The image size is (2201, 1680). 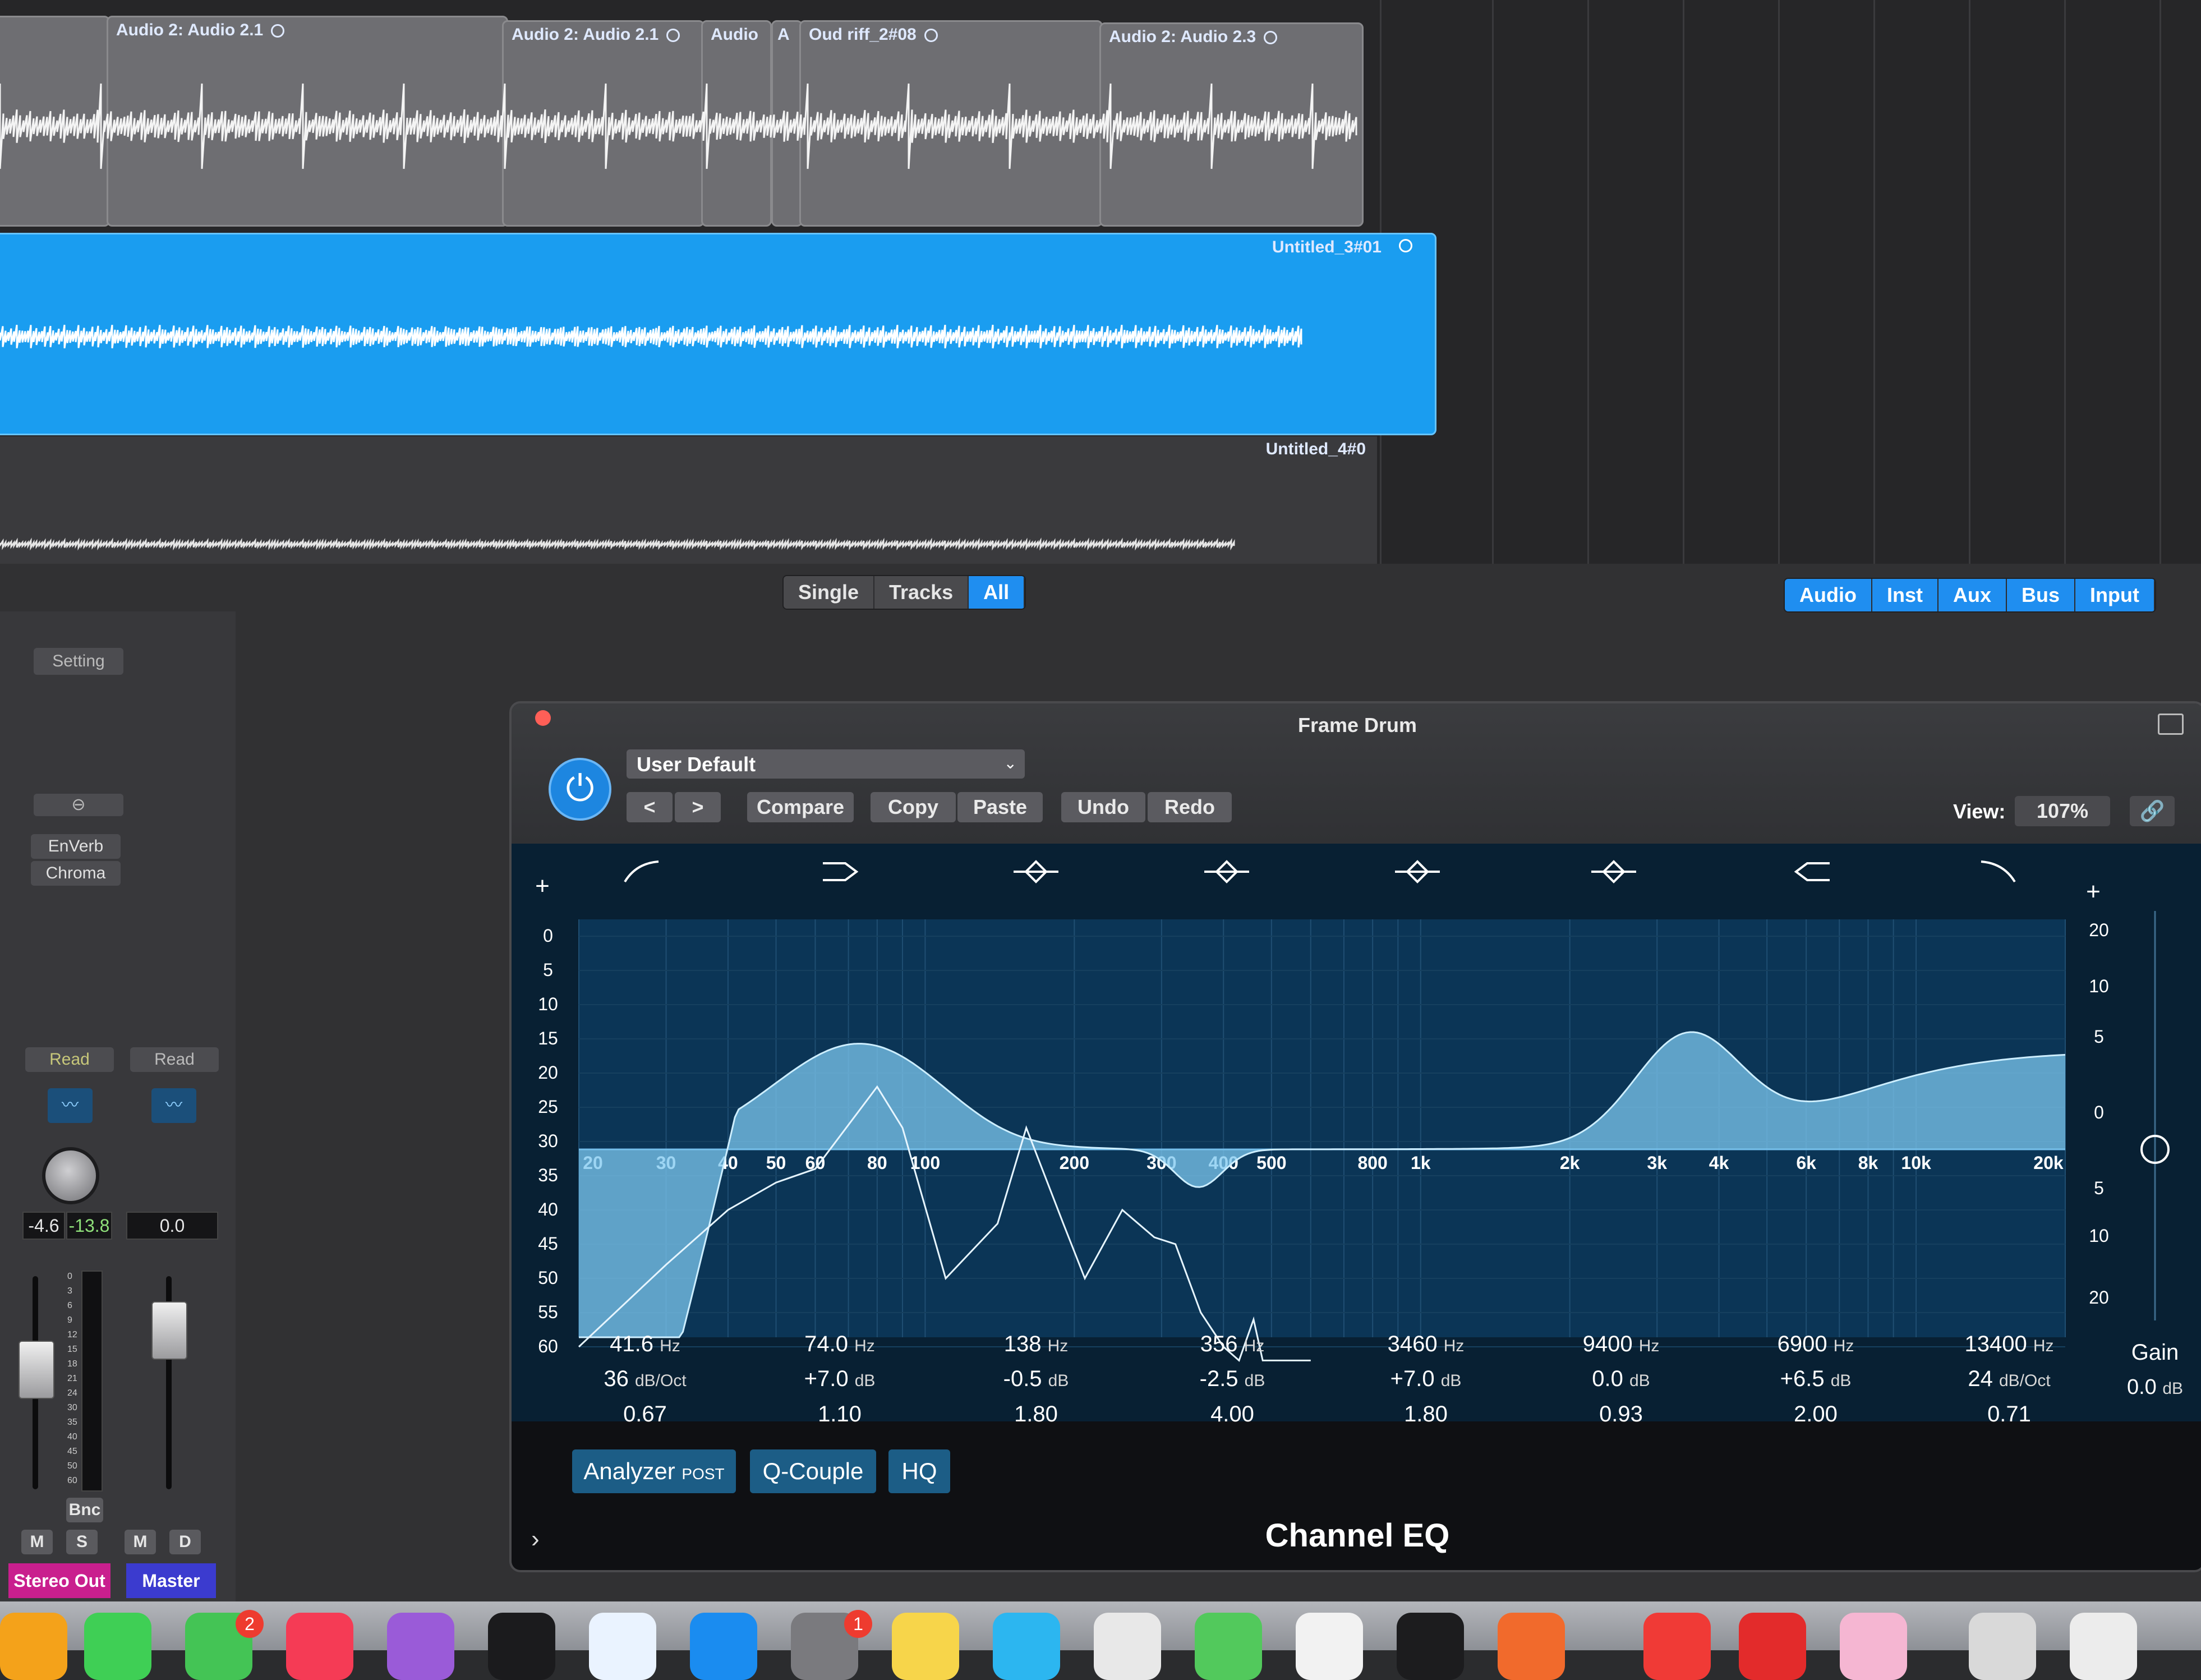 I want to click on music-icon, so click(x=319, y=1646).